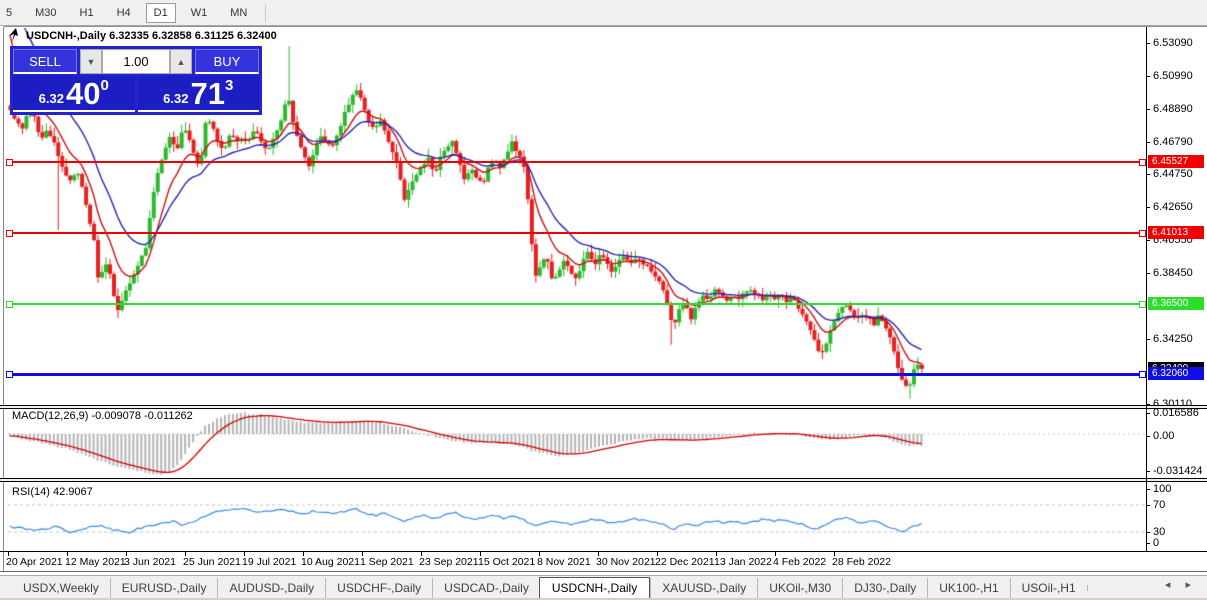  I want to click on timeframe-button-h4: H4, so click(124, 13).